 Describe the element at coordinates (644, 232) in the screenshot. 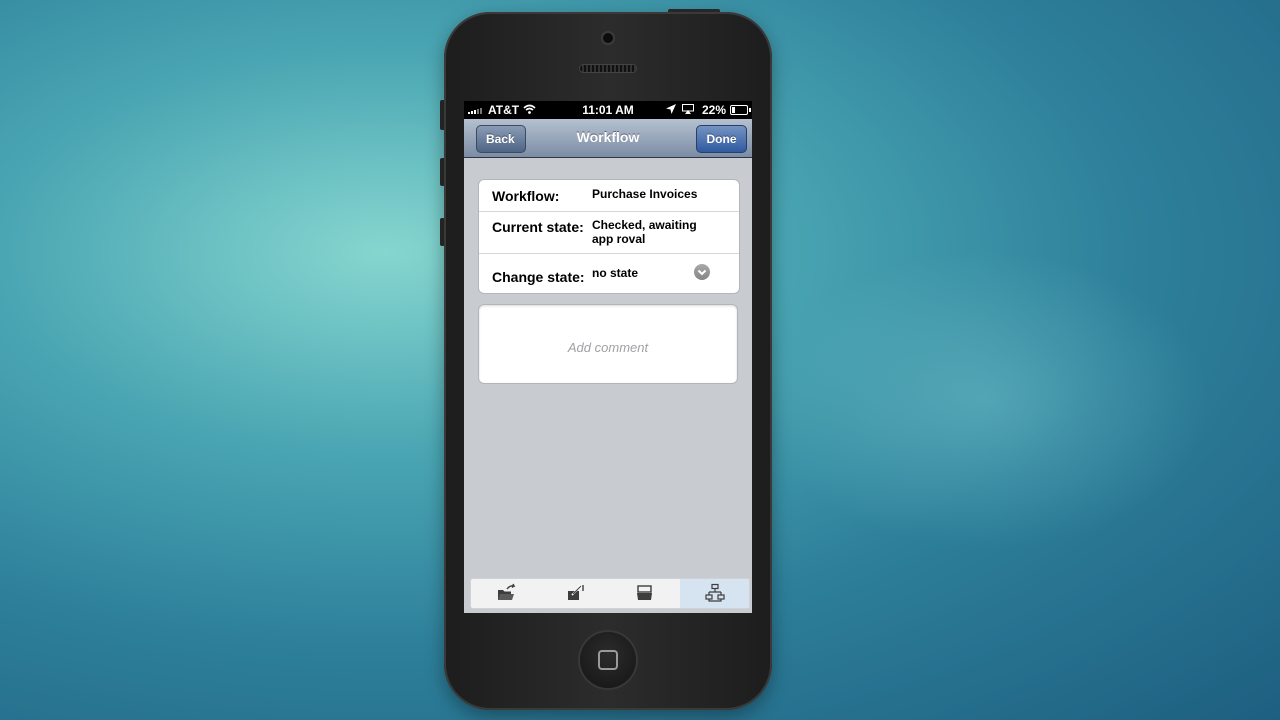

I see `current-state-value: Checked, awaiting app roval` at that location.